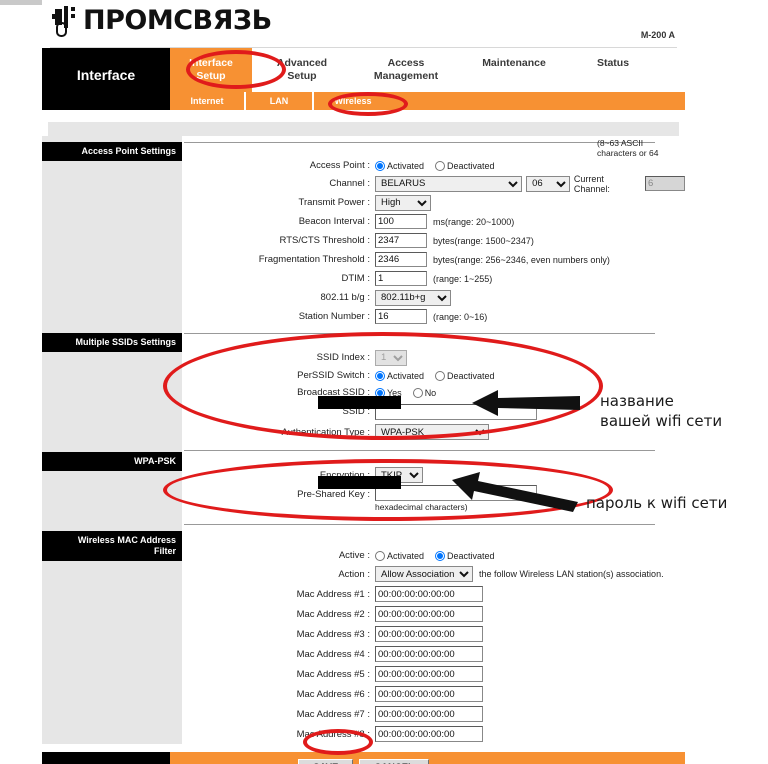 Image resolution: width=768 pixels, height=764 pixels. Describe the element at coordinates (112, 342) in the screenshot. I see `section-header-multiple-ssids: Multiple SSIDs Settings` at that location.